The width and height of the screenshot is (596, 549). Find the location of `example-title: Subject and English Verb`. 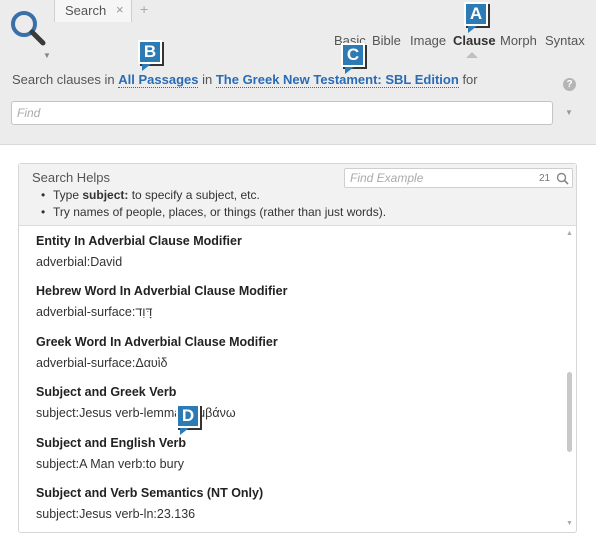

example-title: Subject and English Verb is located at coordinates (111, 443).